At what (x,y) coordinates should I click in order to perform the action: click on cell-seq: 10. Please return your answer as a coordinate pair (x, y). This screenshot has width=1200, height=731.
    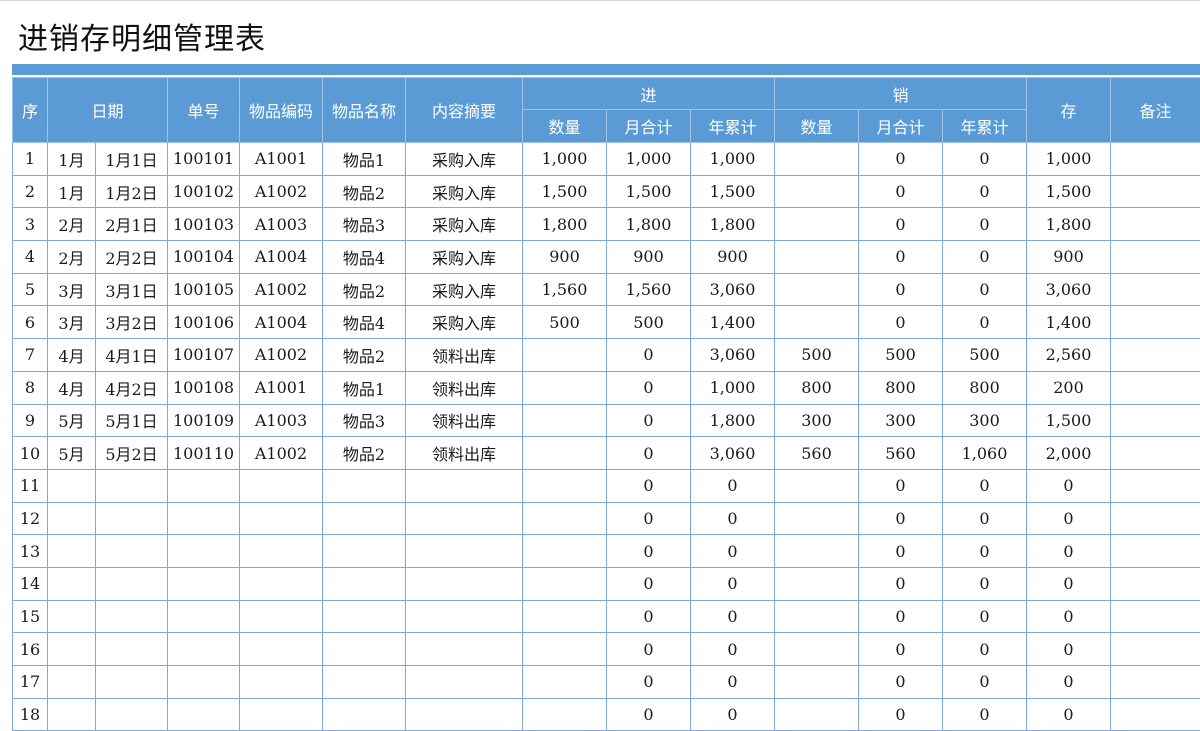
    Looking at the image, I should click on (30, 453).